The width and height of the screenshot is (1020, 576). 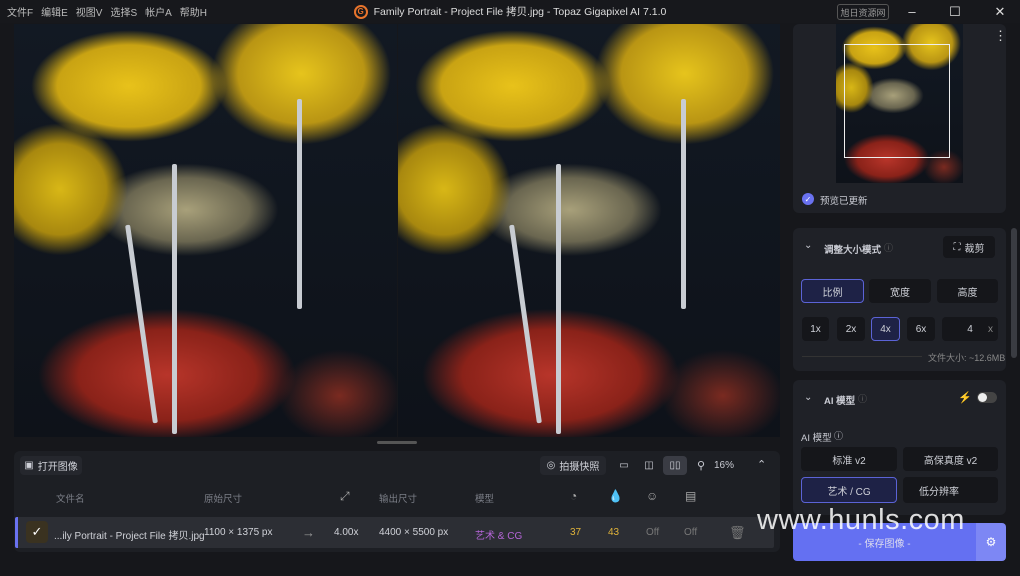 What do you see at coordinates (615, 496) in the screenshot?
I see `sharpen-drop-icon: 💧` at bounding box center [615, 496].